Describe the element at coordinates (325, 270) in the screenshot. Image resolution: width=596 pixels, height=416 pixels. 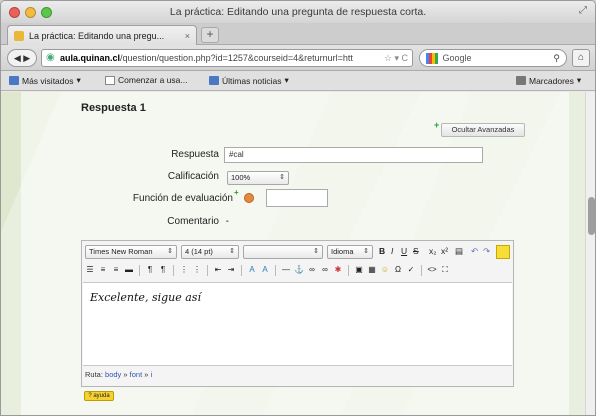
I see `unlink-icon: ∞` at that location.